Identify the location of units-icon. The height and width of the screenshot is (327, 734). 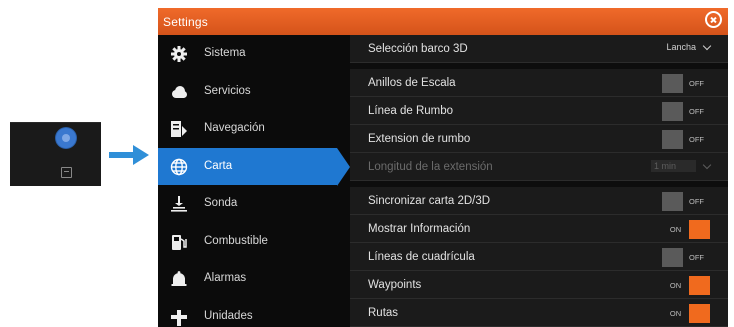
(179, 317).